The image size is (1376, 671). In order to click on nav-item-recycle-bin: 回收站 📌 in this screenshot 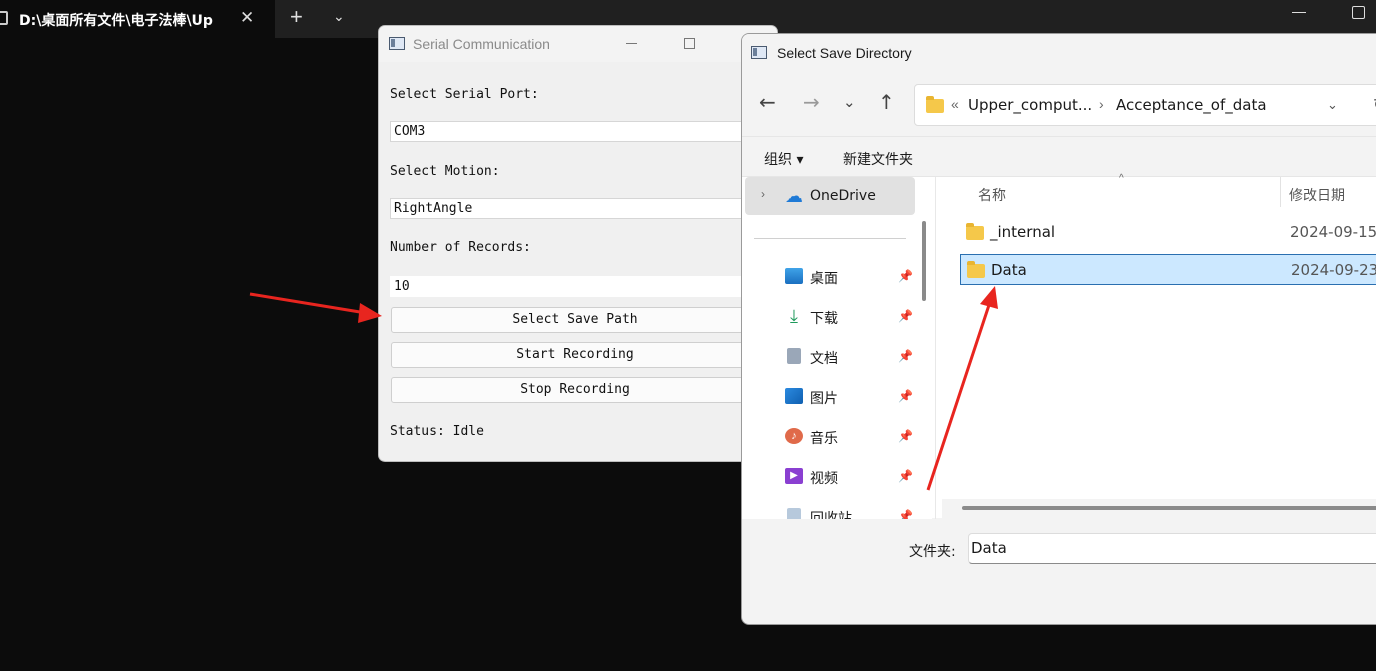, I will do `click(830, 508)`.